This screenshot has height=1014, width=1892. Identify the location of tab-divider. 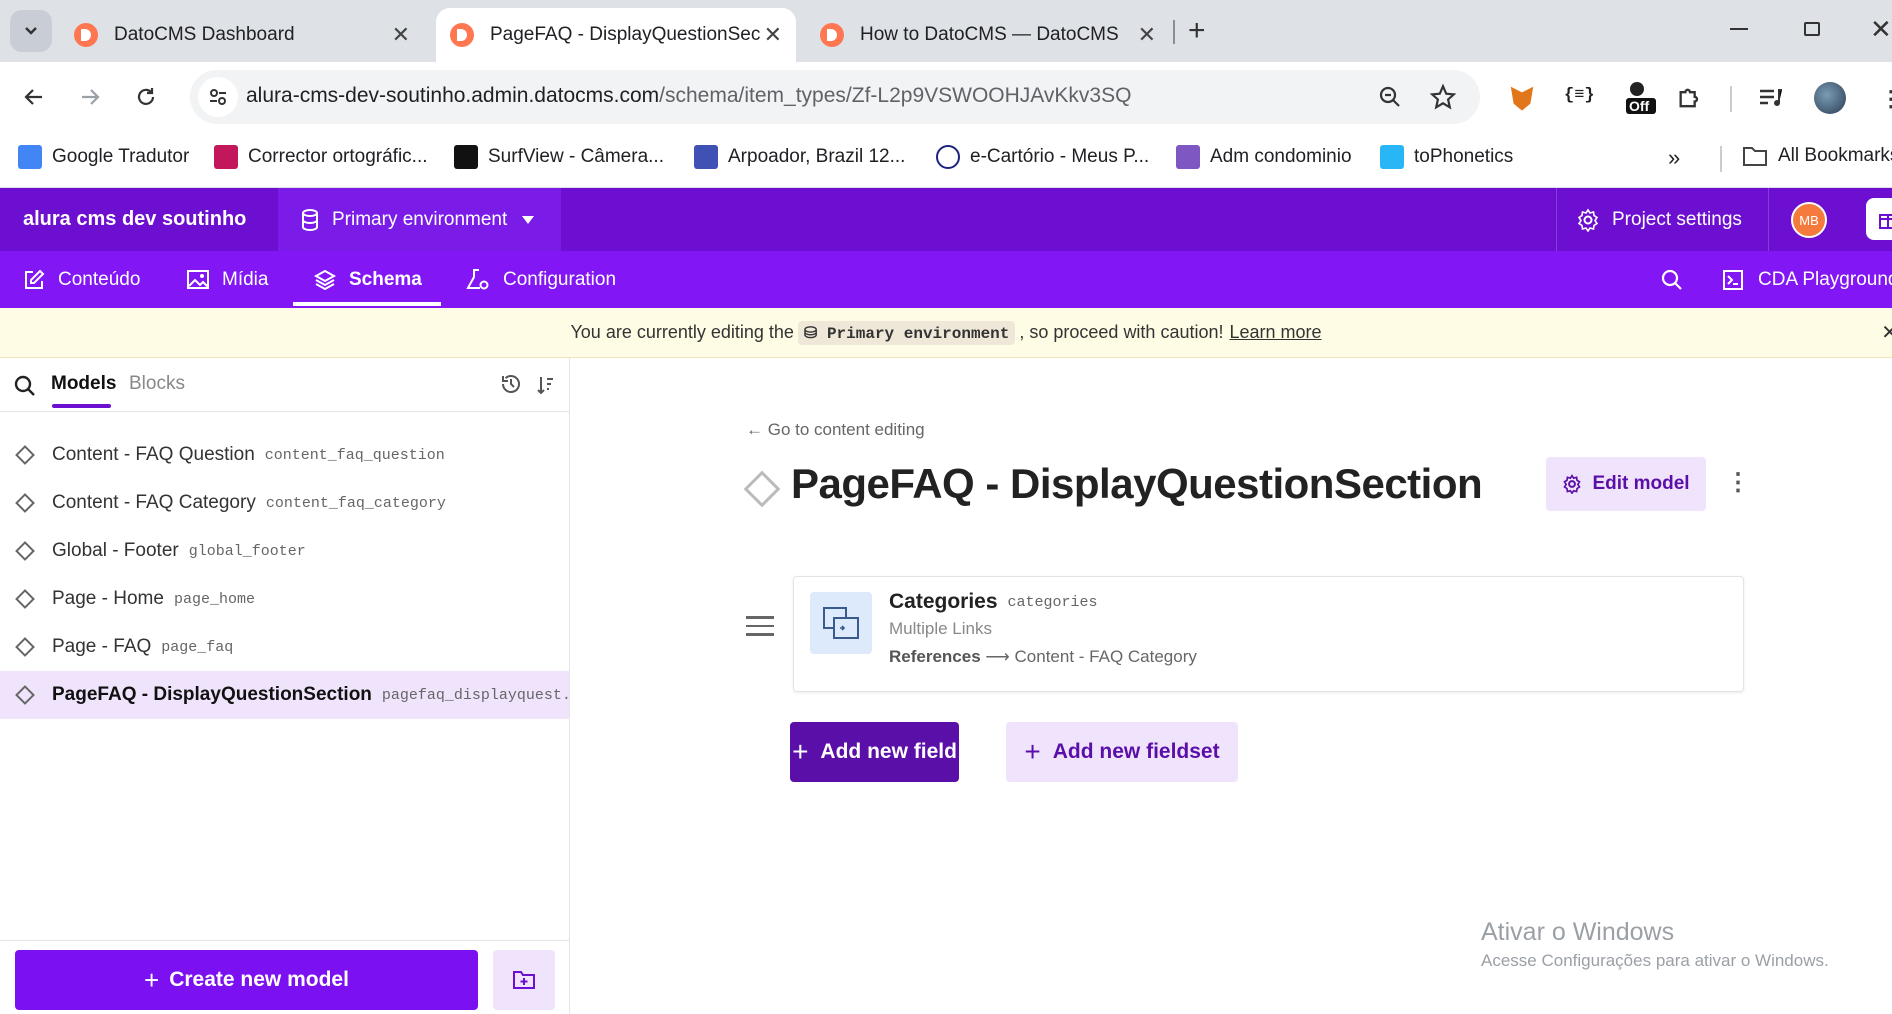
(1174, 32).